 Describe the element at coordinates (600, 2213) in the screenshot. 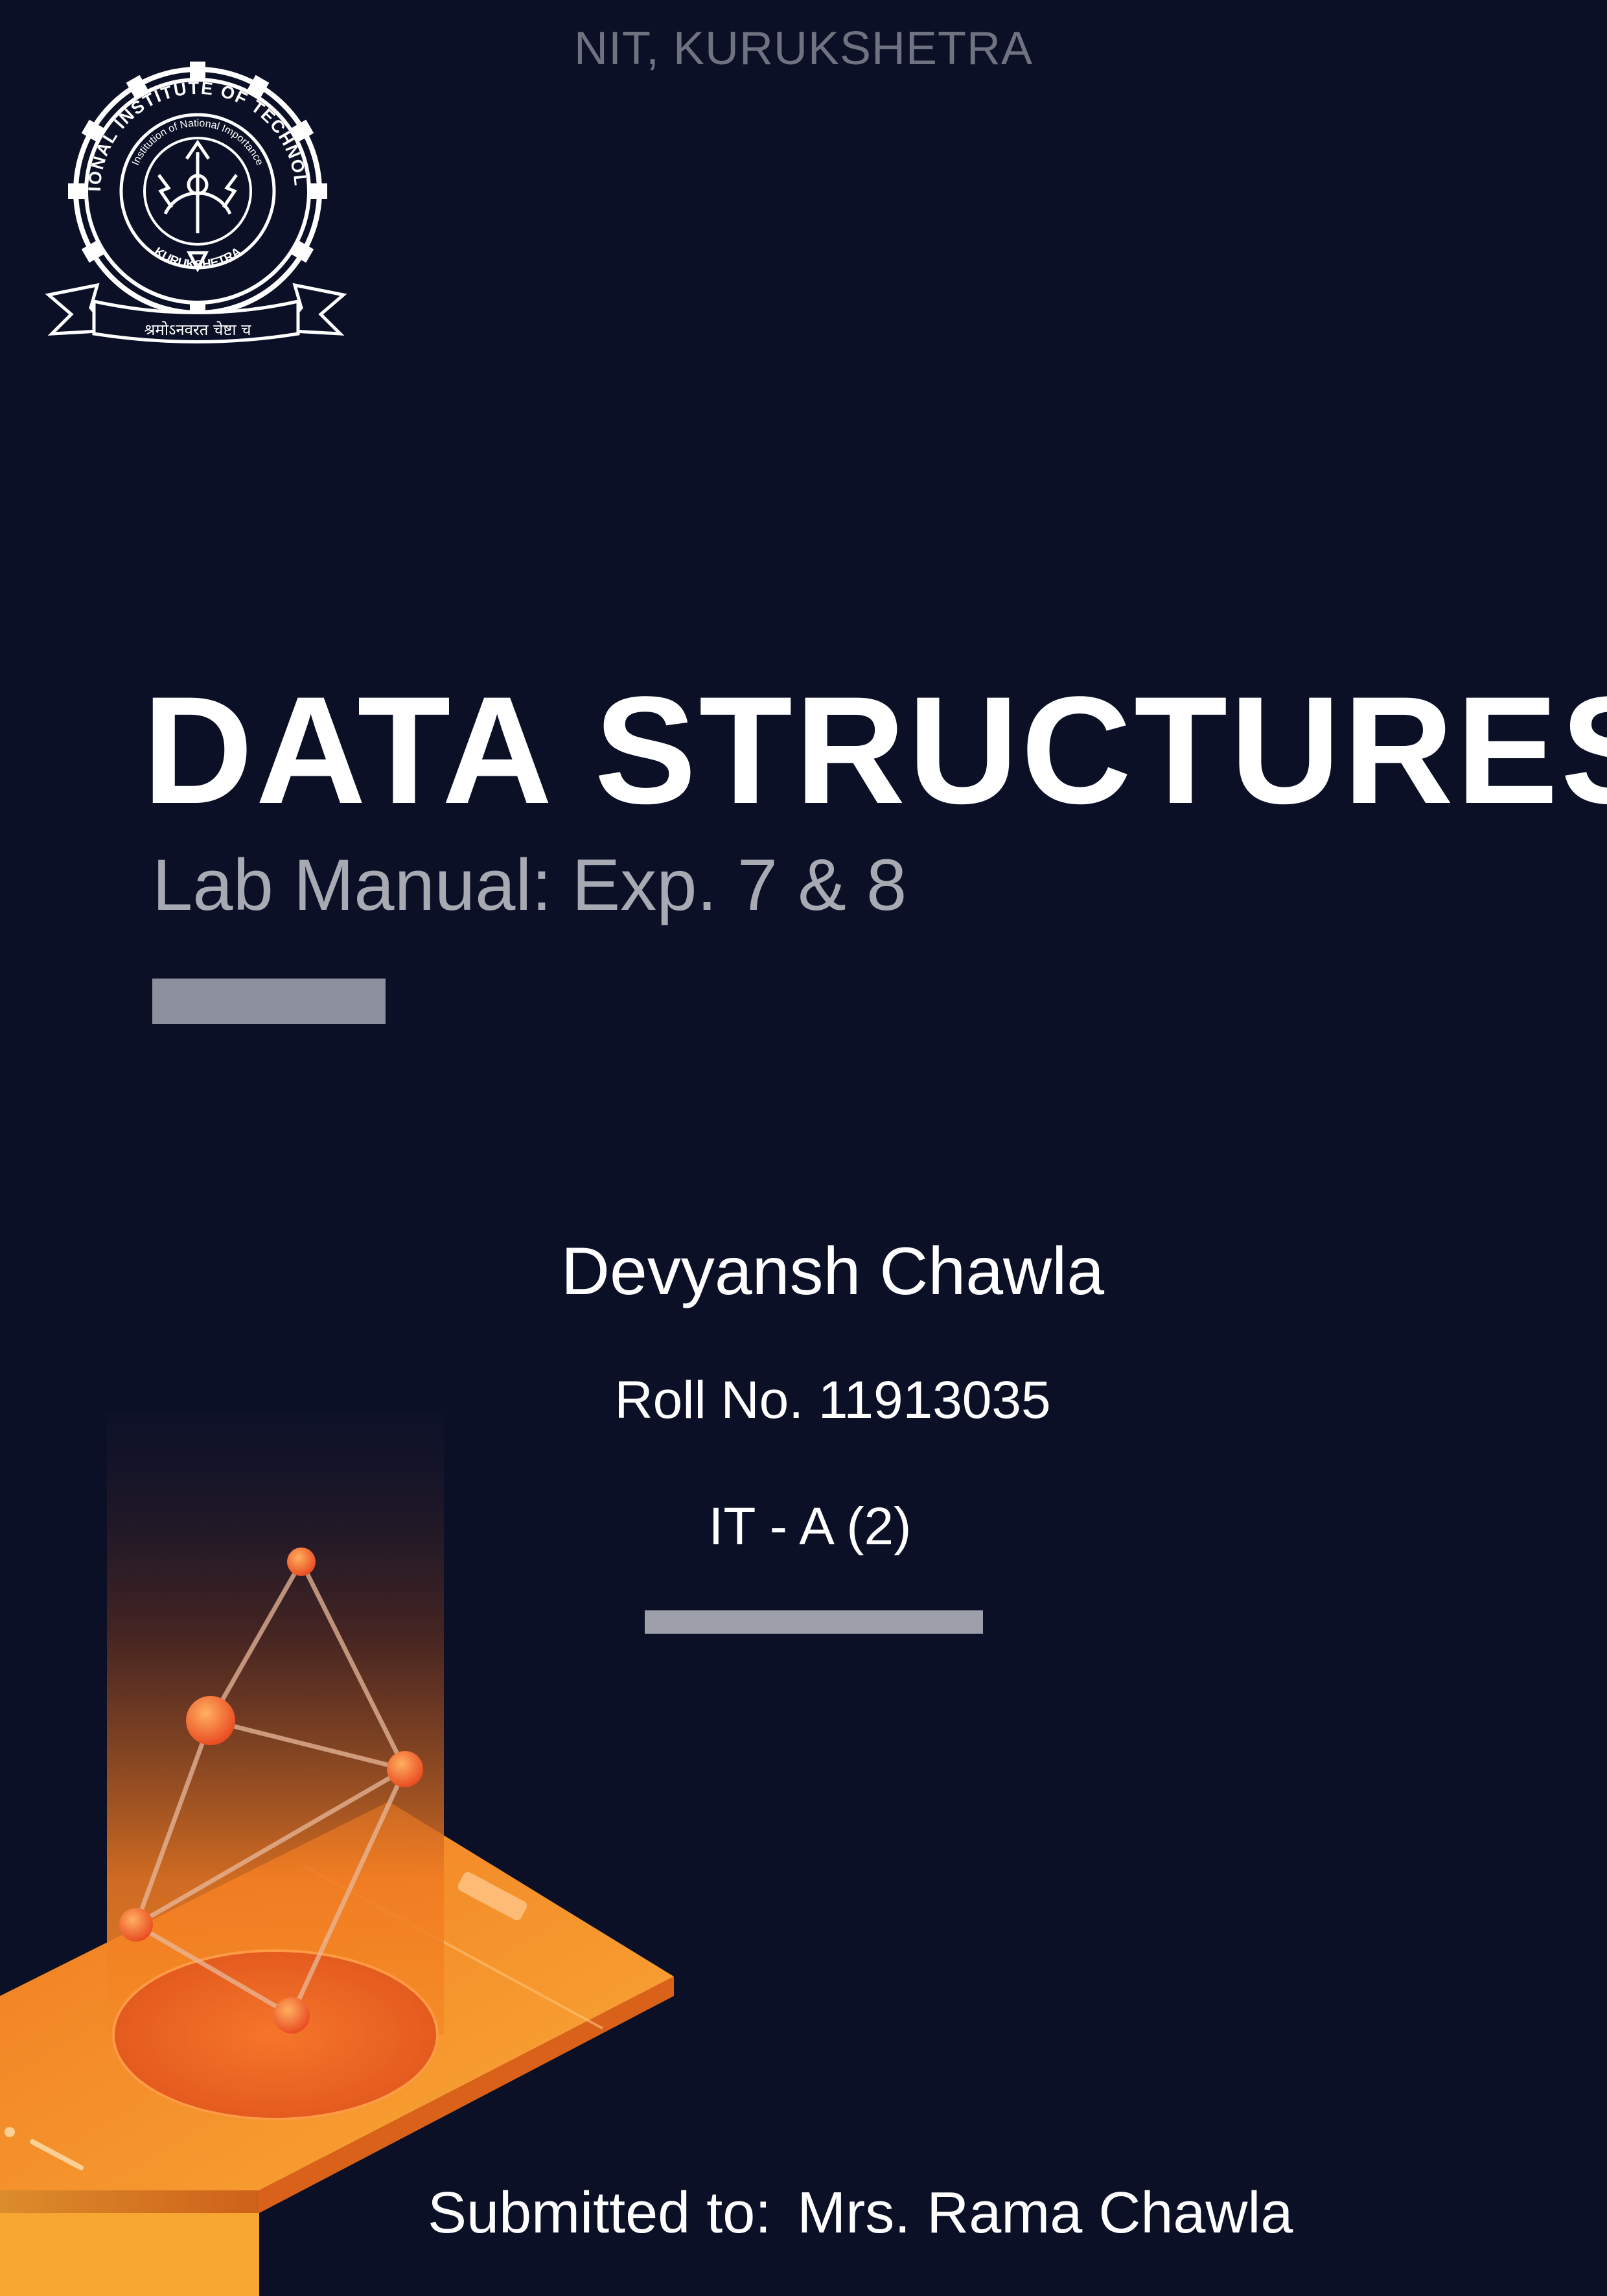

I see `submitted-label: Submitted to:` at that location.